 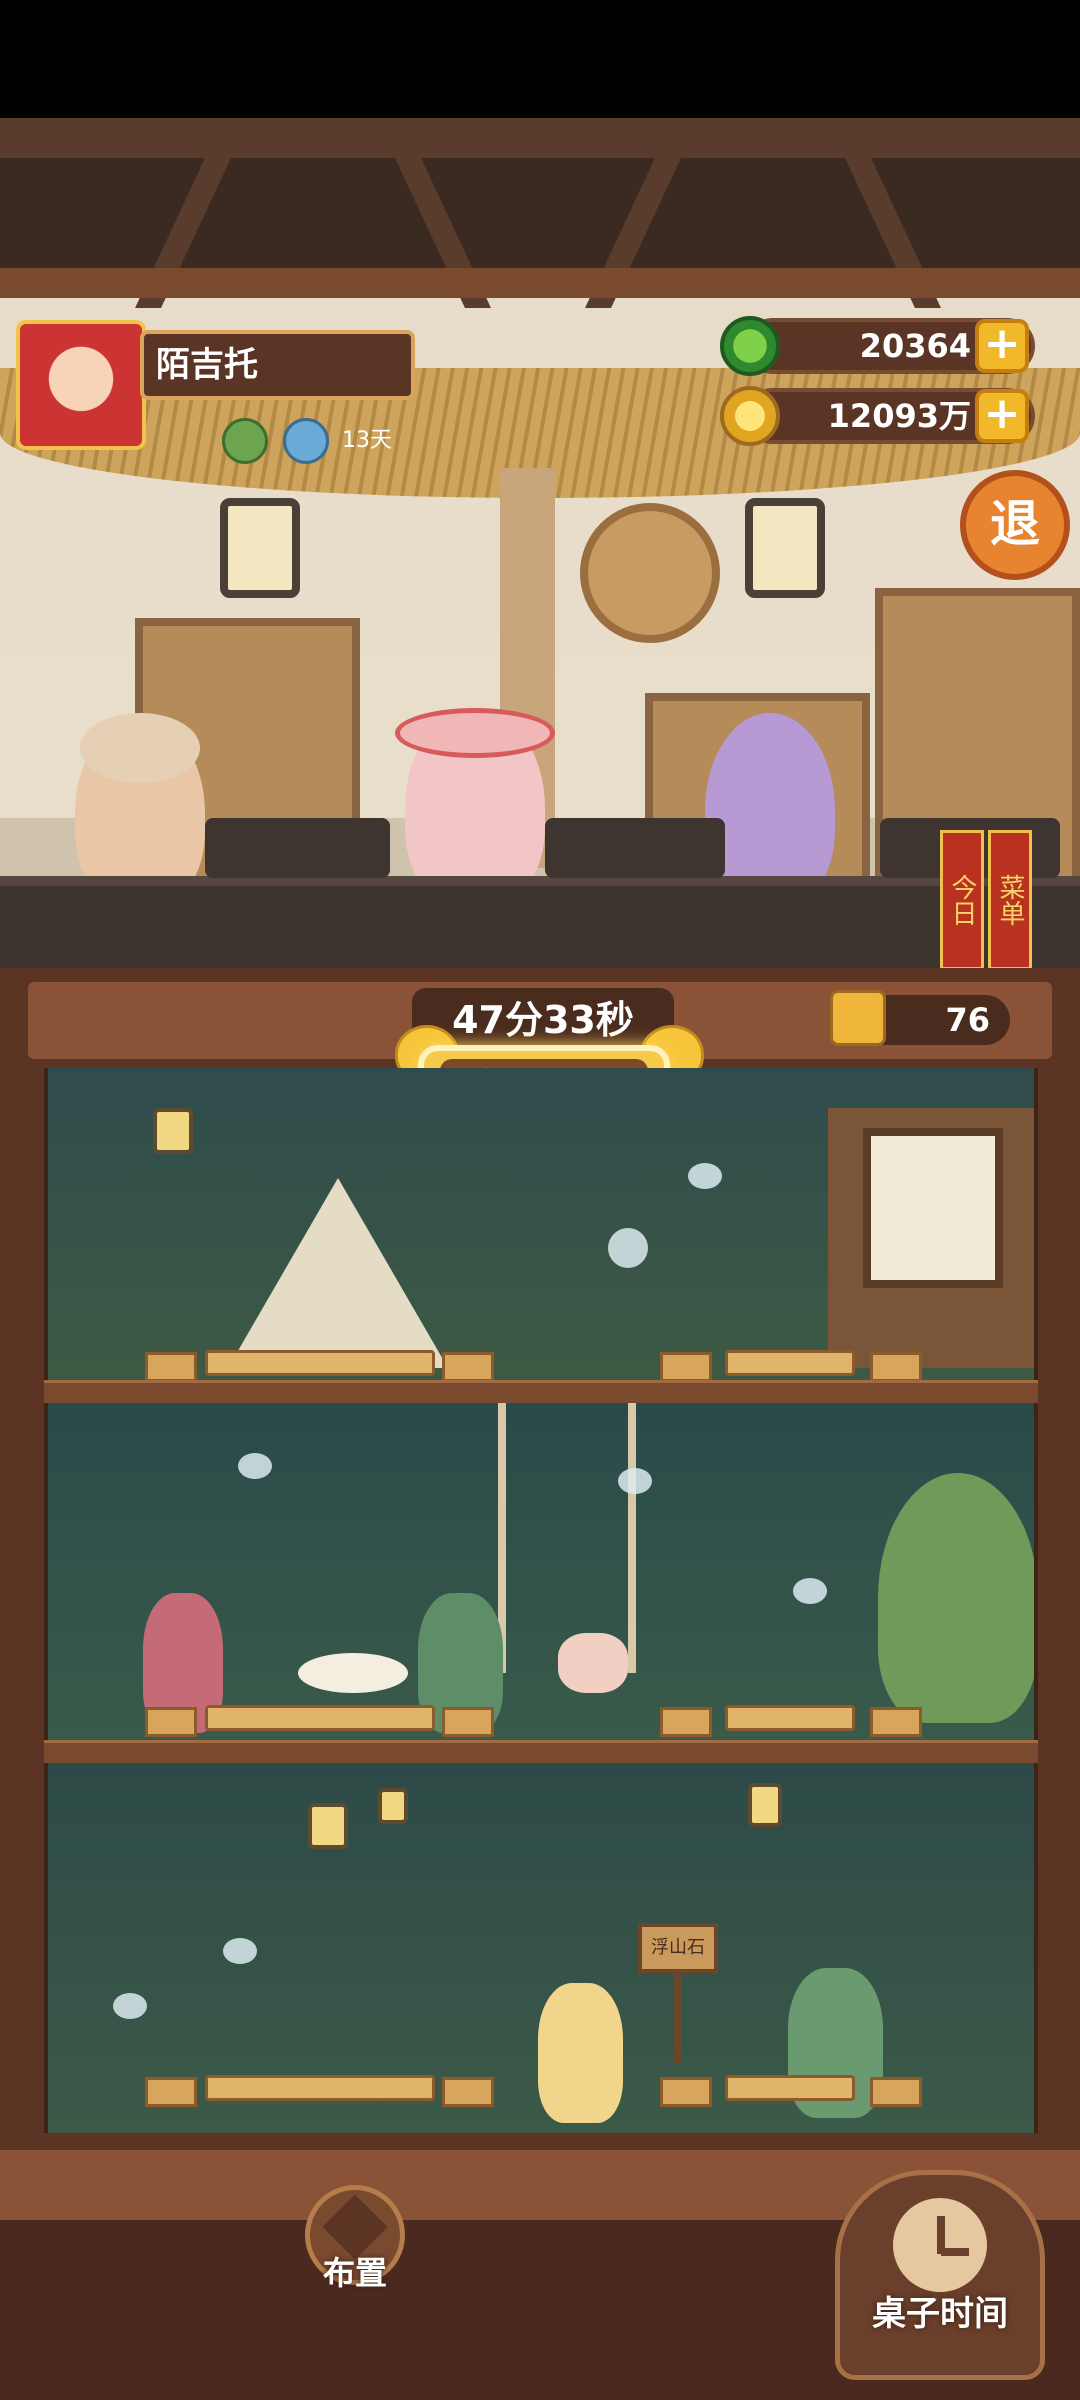 I want to click on customer-character, so click(x=580, y=2053).